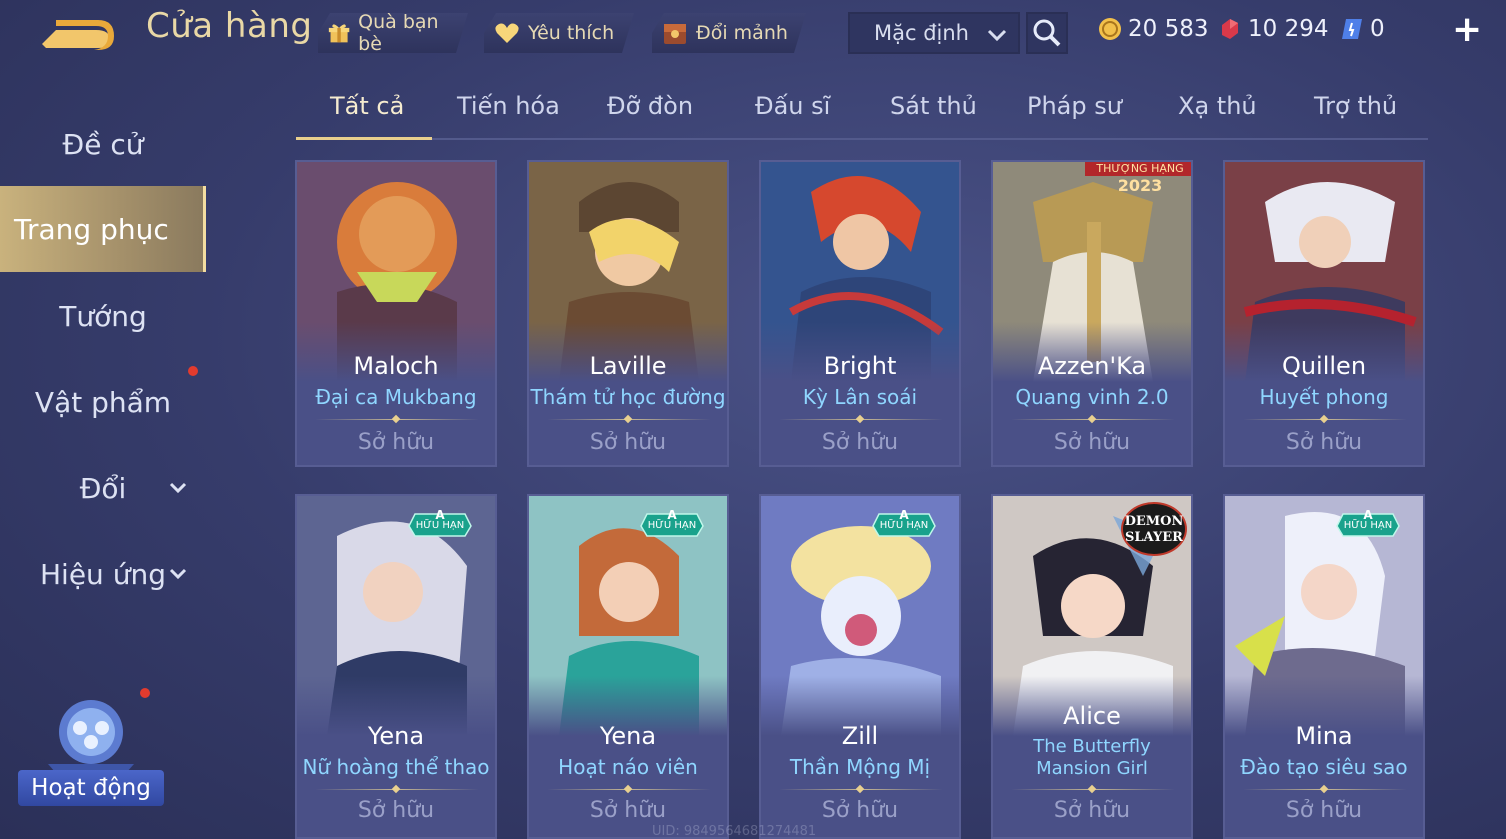  I want to click on notification-dot, so click(193, 371).